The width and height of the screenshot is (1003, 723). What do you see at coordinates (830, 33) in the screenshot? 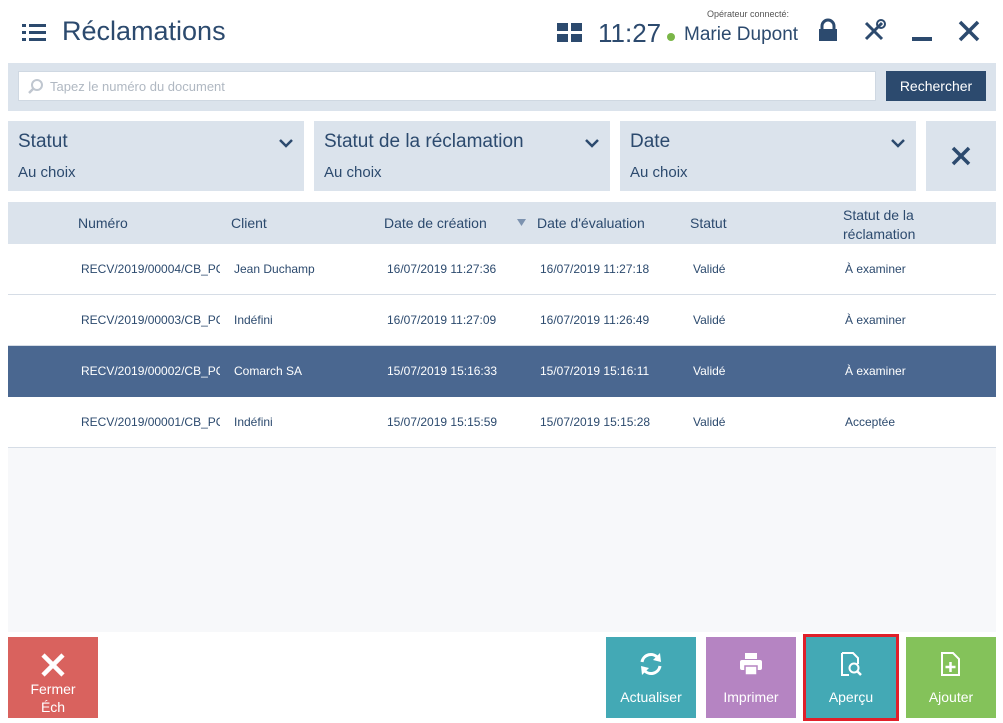
I see `lock-icon` at bounding box center [830, 33].